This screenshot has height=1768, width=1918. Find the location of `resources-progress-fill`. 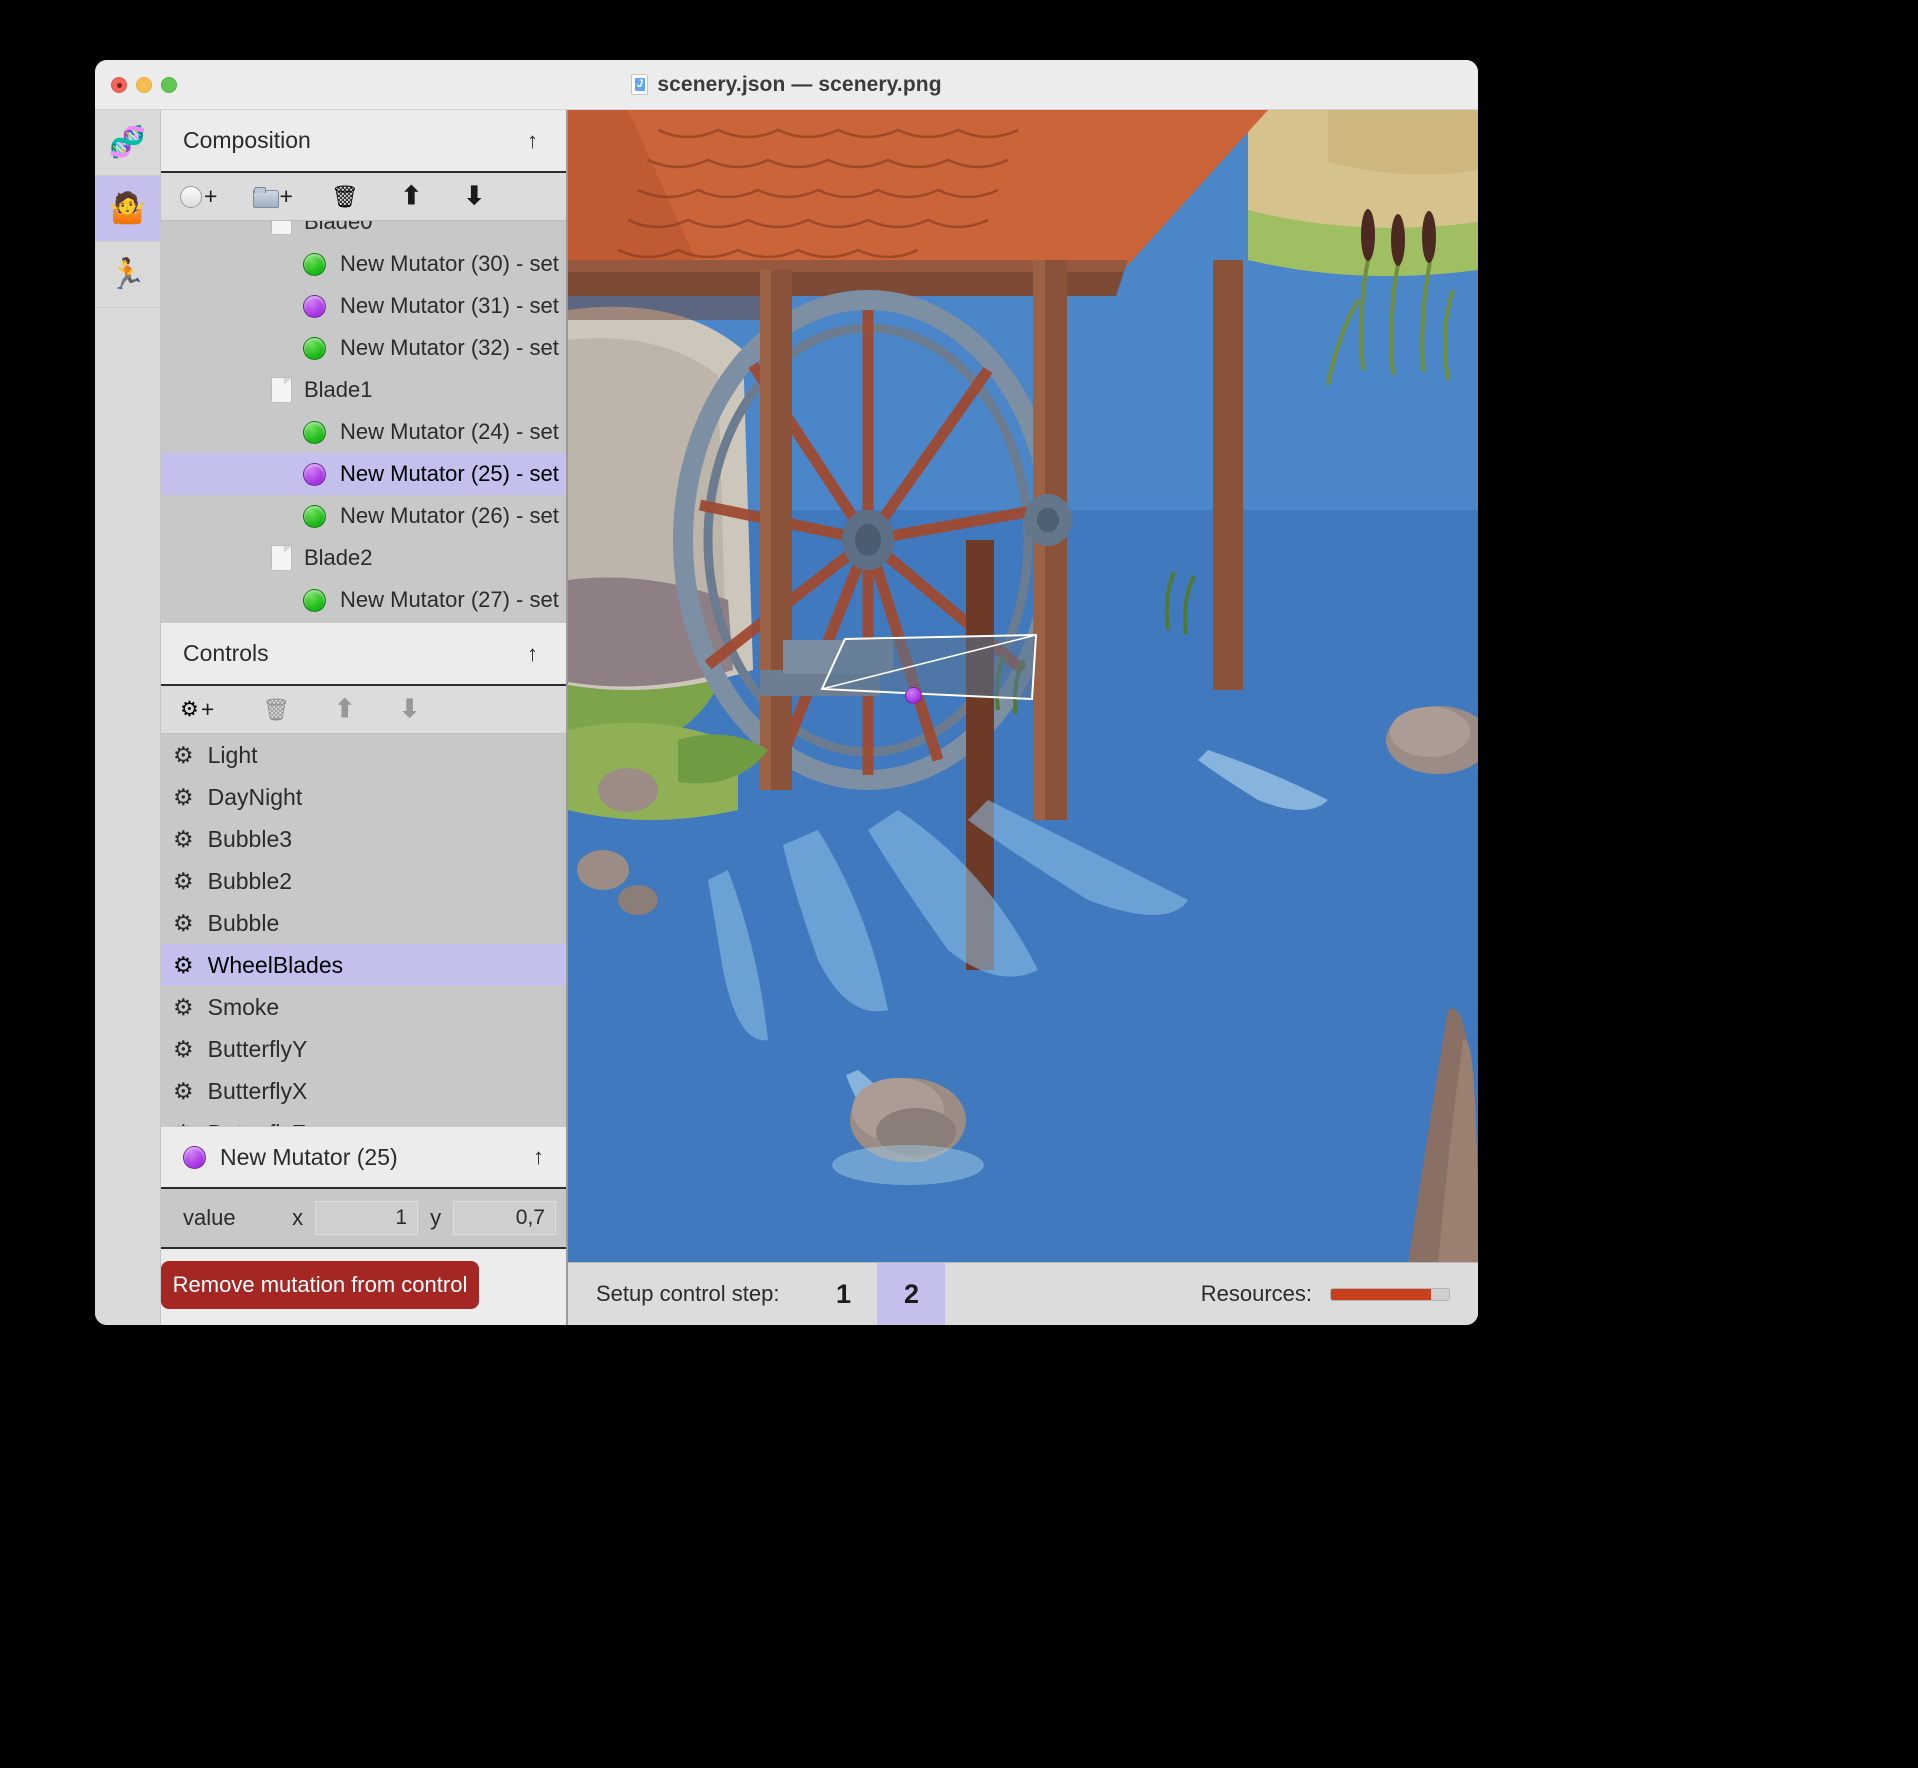

resources-progress-fill is located at coordinates (1381, 1294).